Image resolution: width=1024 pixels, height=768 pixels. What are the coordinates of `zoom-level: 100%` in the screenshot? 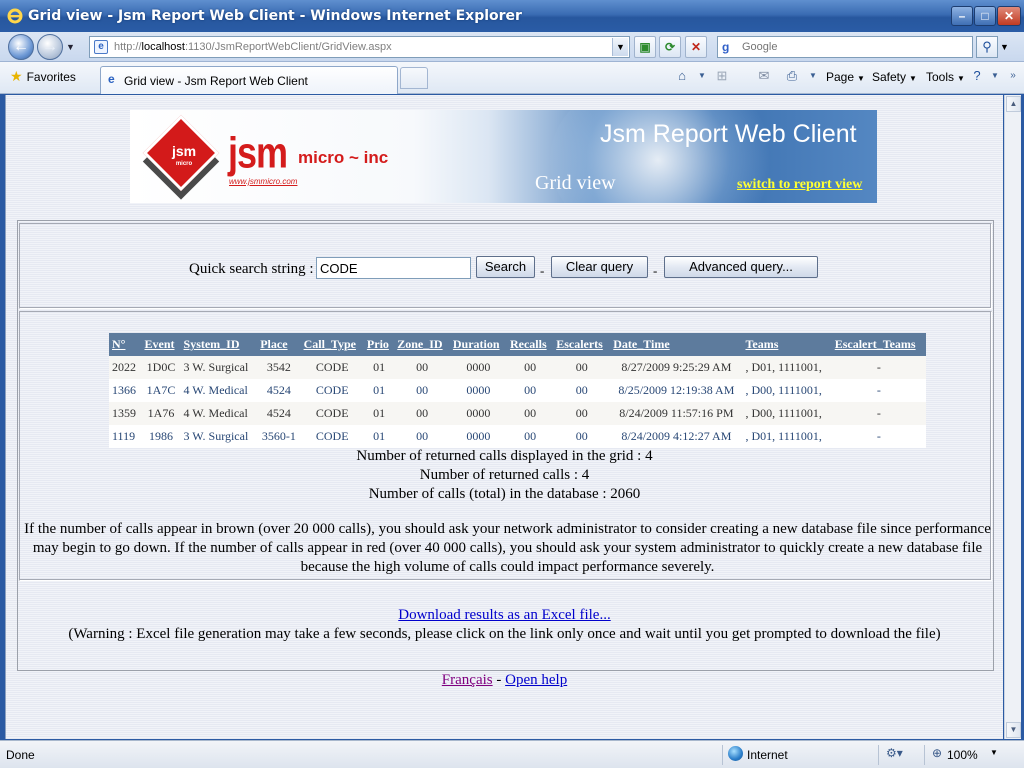 It's located at (962, 755).